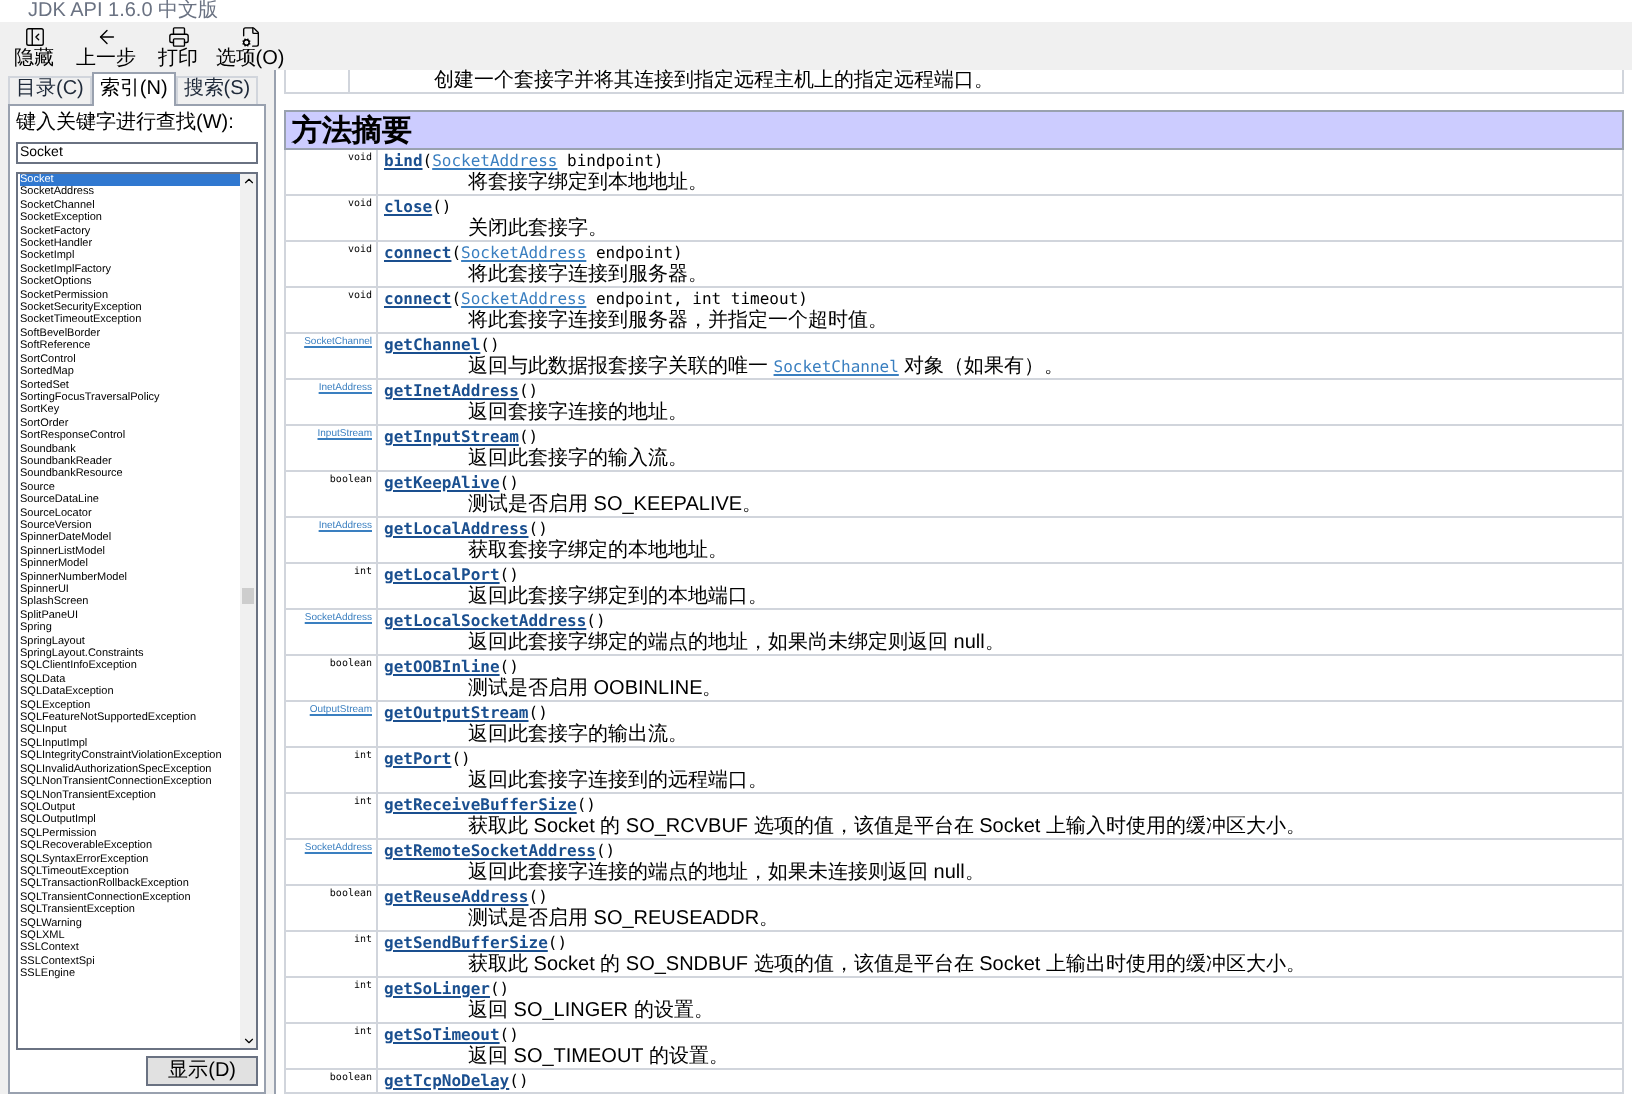  Describe the element at coordinates (106, 37) in the screenshot. I see `back-arrow-icon` at that location.